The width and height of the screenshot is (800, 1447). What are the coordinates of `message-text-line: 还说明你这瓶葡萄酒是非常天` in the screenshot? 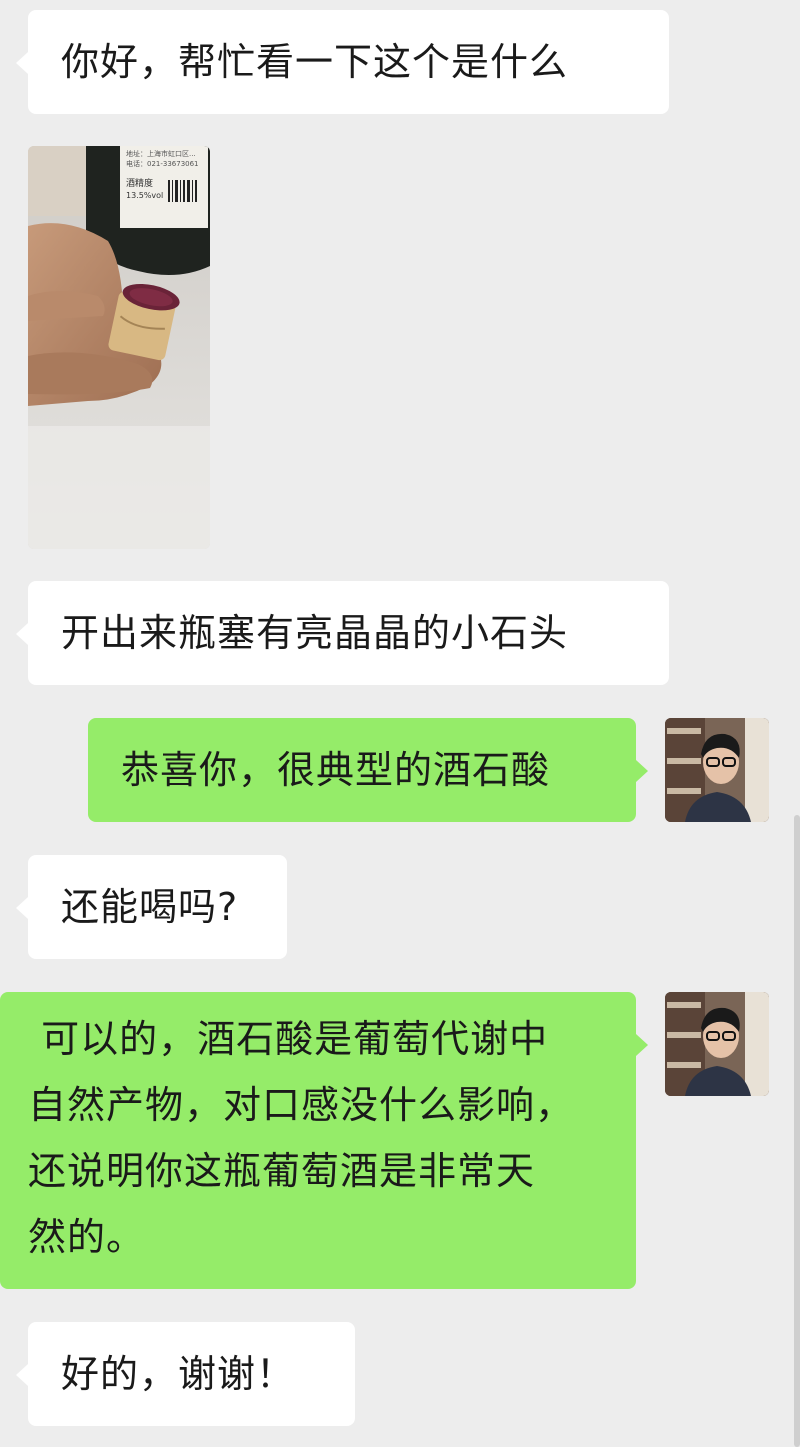 It's located at (282, 1171).